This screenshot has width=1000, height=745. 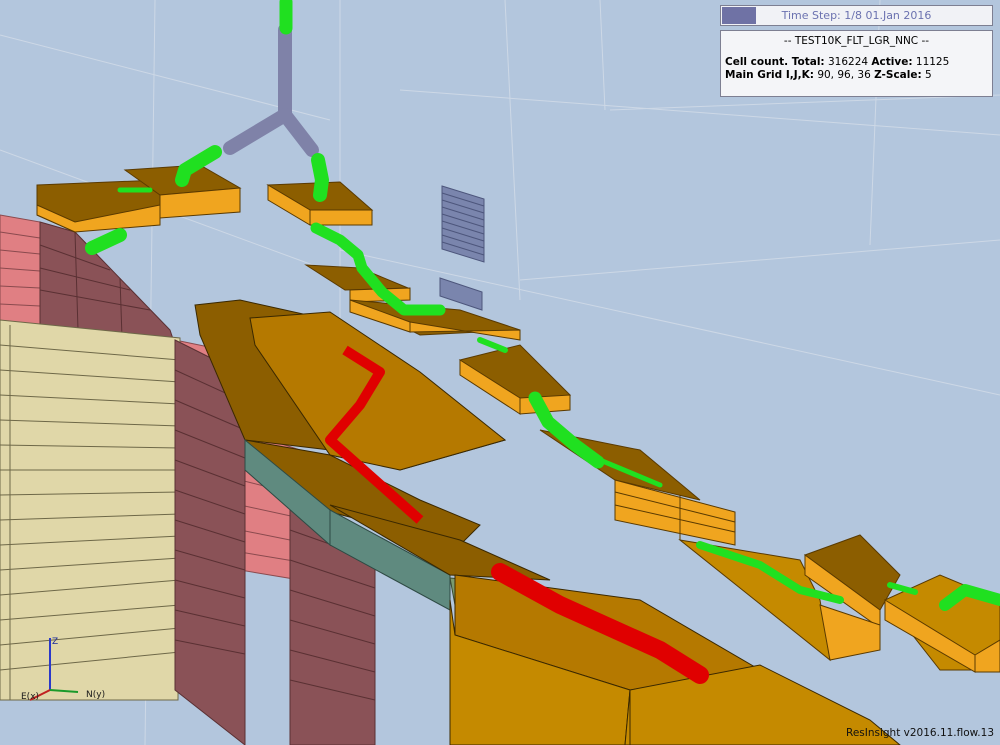 I want to click on cell-count-label: Cell count. Total:, so click(x=775, y=62).